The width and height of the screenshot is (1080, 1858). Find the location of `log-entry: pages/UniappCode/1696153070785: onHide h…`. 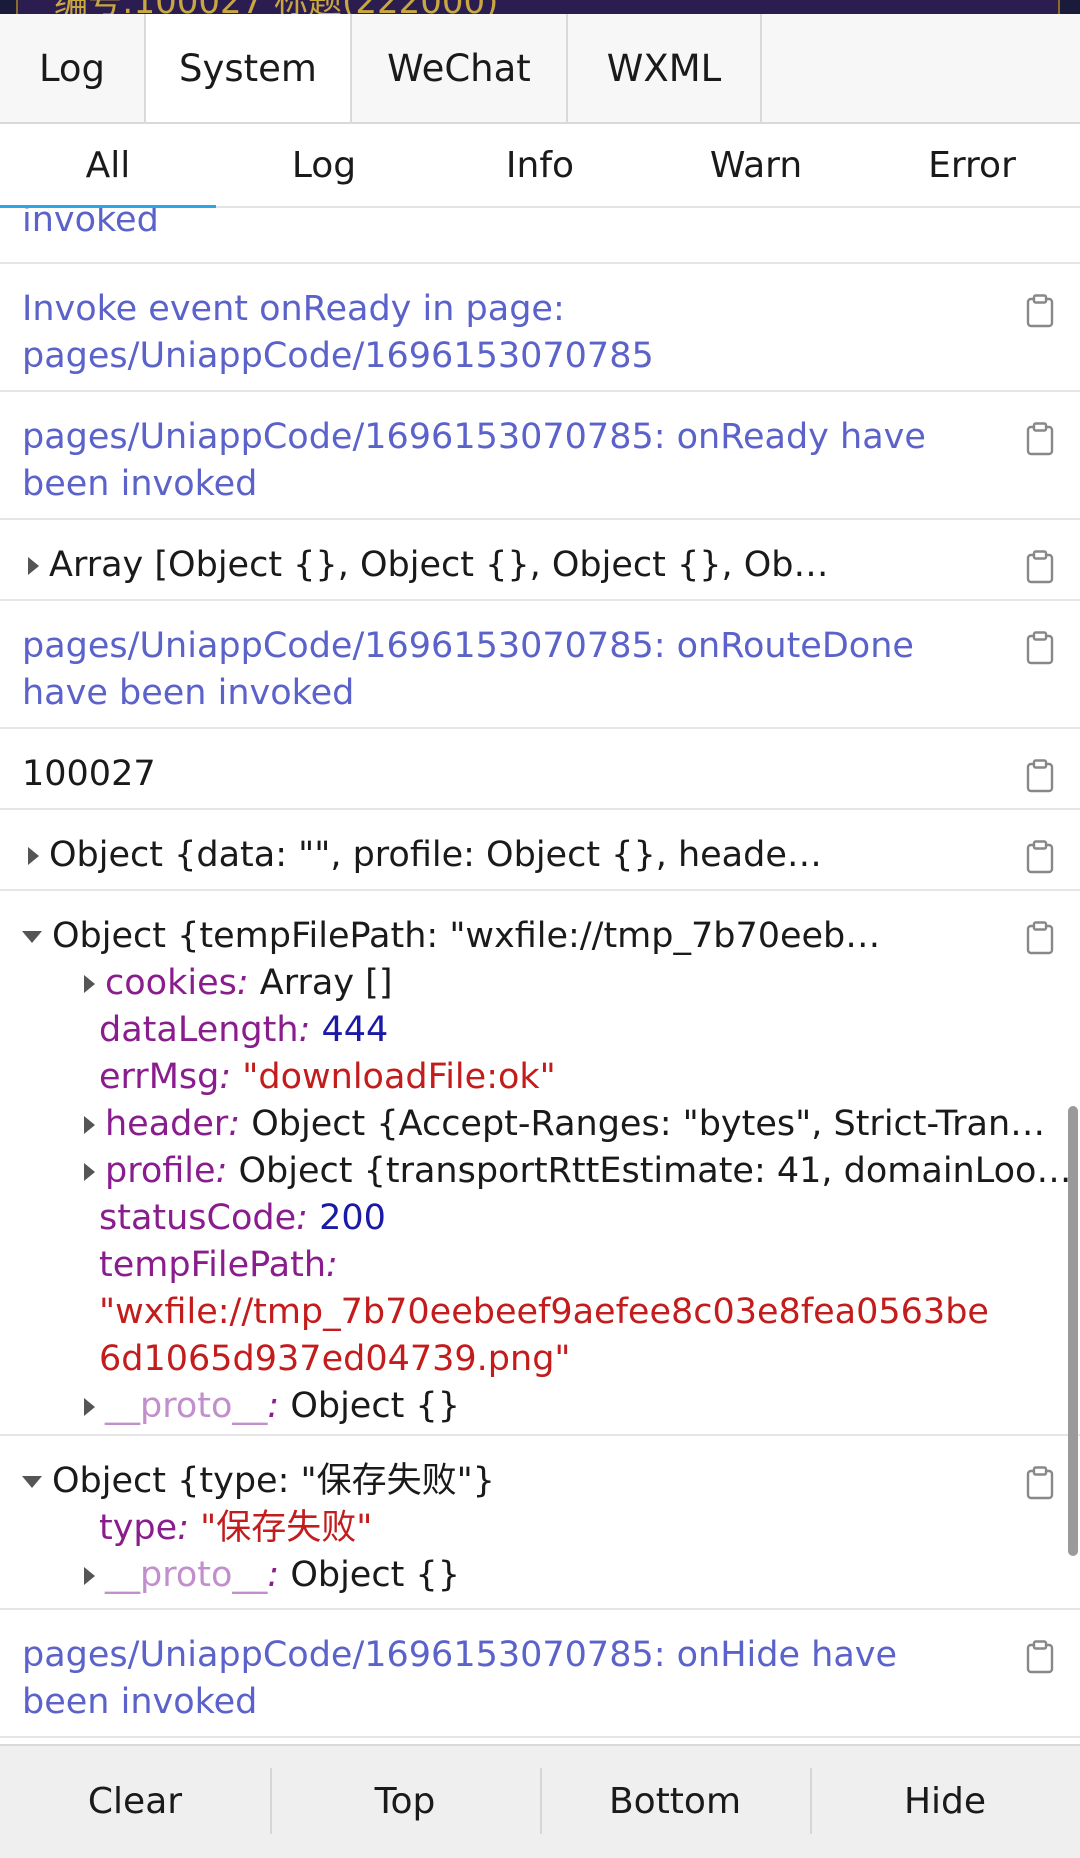

log-entry: pages/UniappCode/1696153070785: onHide h… is located at coordinates (540, 1674).